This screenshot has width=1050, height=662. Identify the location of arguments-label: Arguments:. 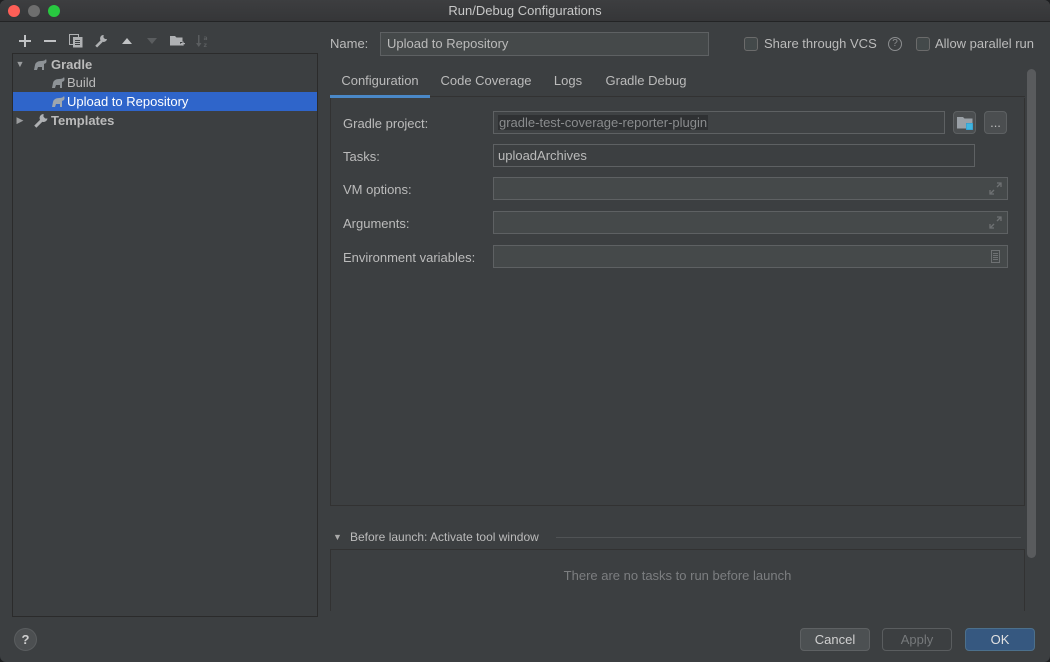
(376, 223).